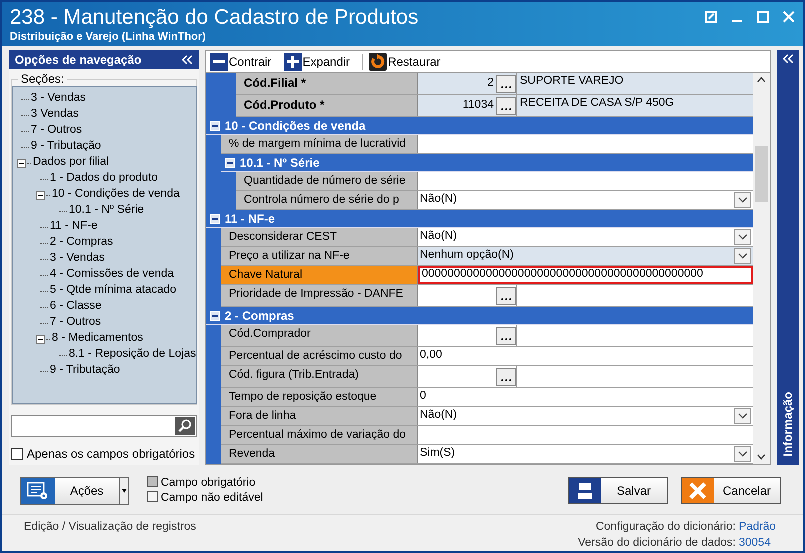 This screenshot has height=553, width=805. Describe the element at coordinates (789, 17) in the screenshot. I see `close-icon` at that location.